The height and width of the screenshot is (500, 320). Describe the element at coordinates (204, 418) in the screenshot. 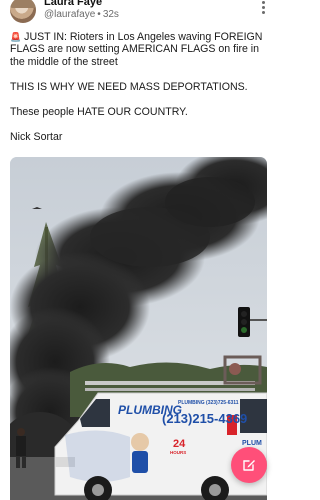

I see `van-phone-text: (213)215-4369` at that location.